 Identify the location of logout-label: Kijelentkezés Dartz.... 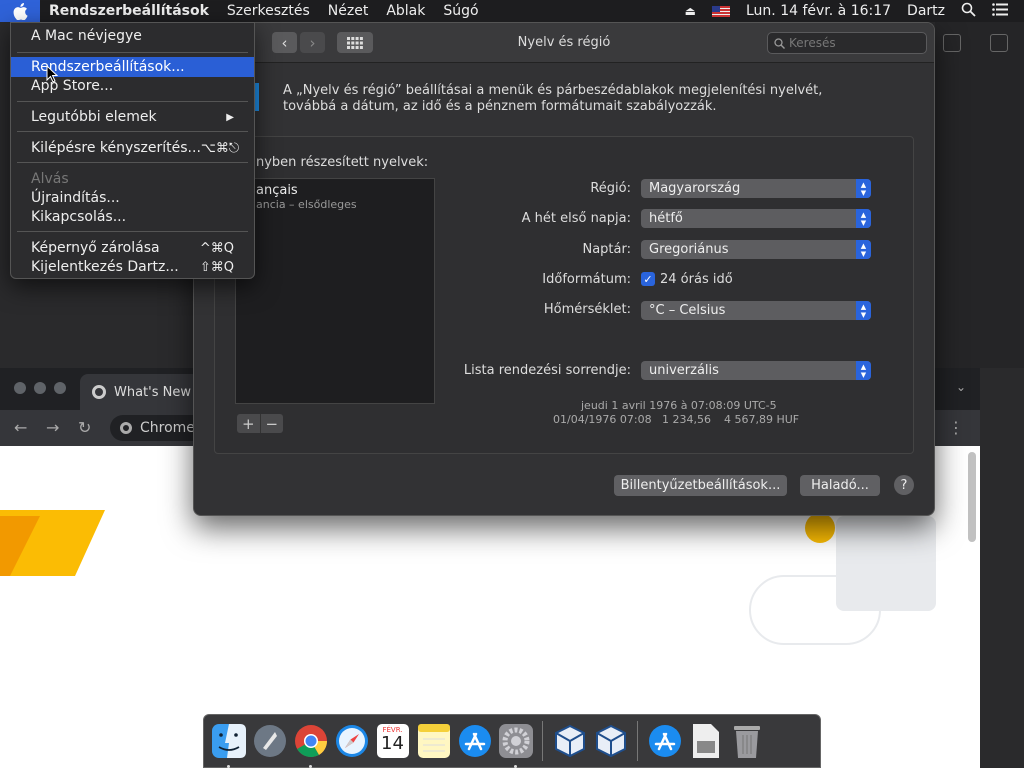
(105, 267).